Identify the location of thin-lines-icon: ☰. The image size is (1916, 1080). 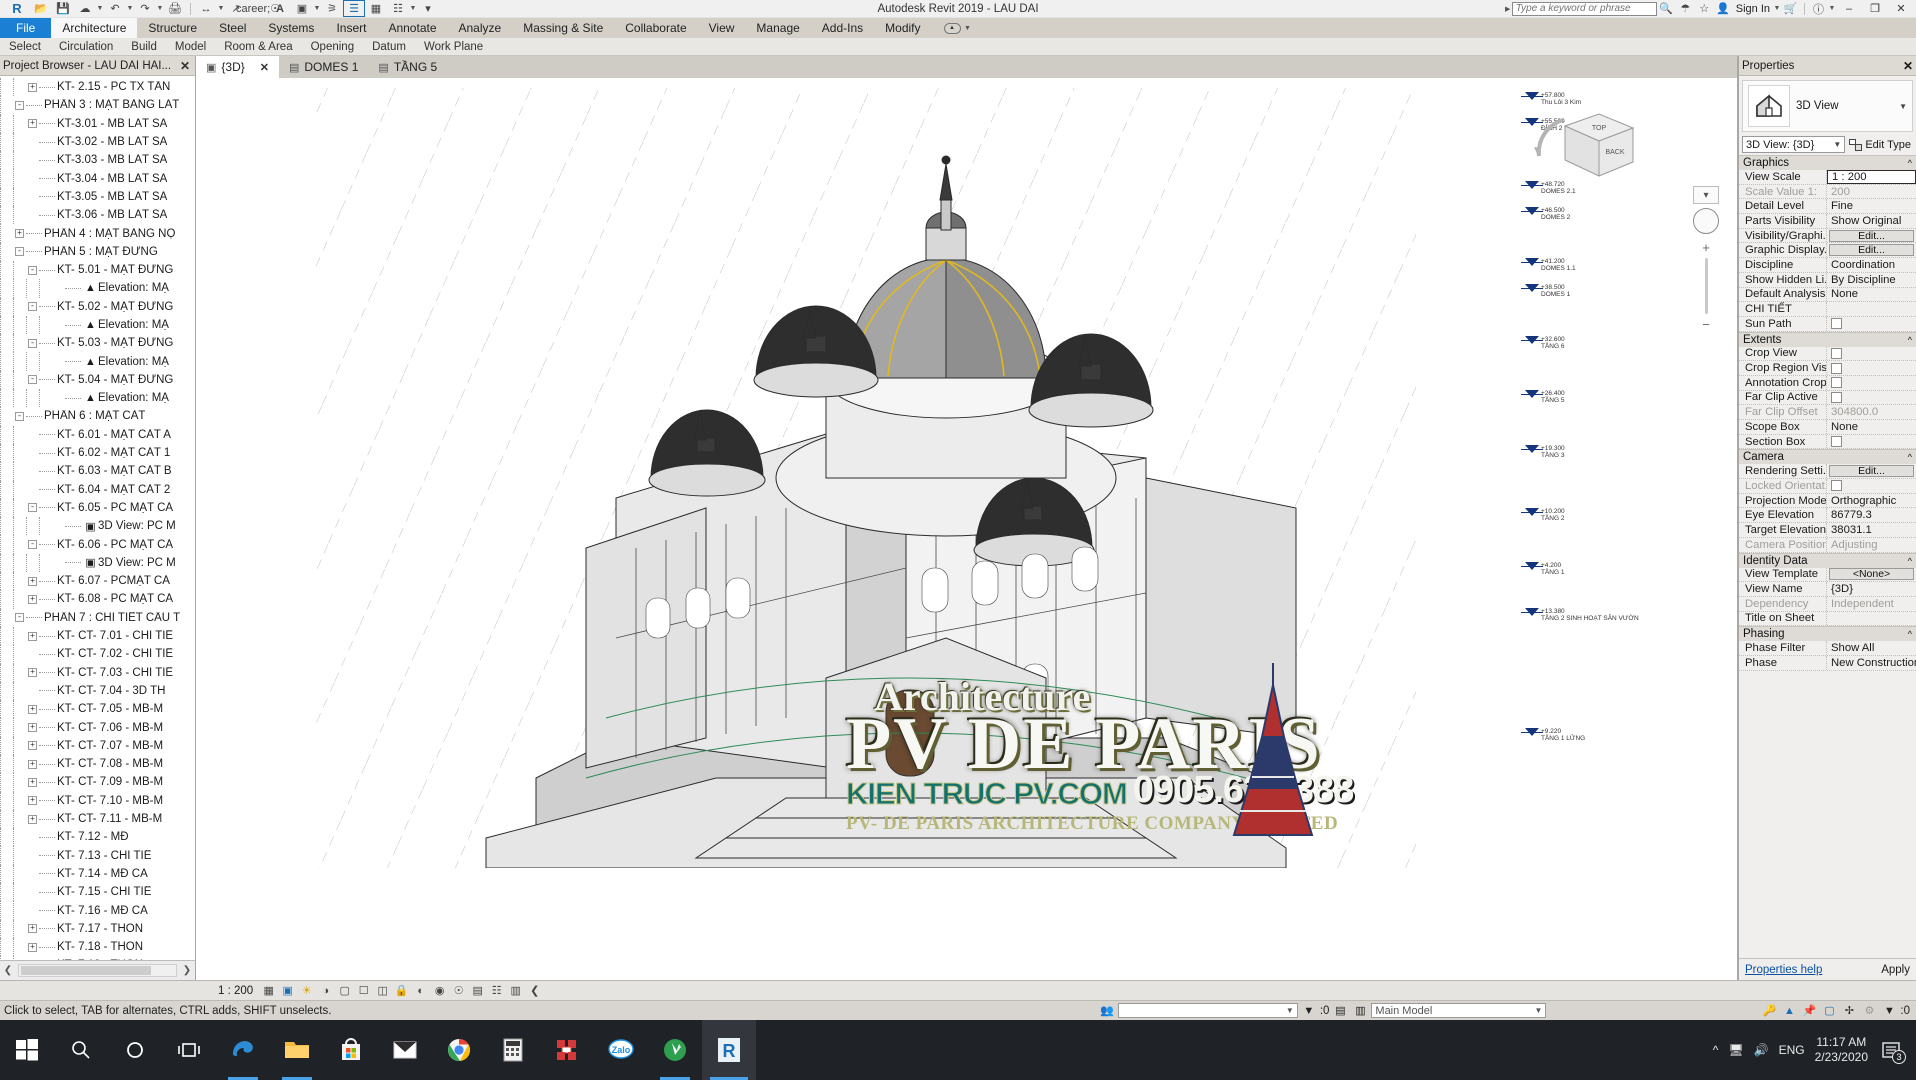
(354, 8).